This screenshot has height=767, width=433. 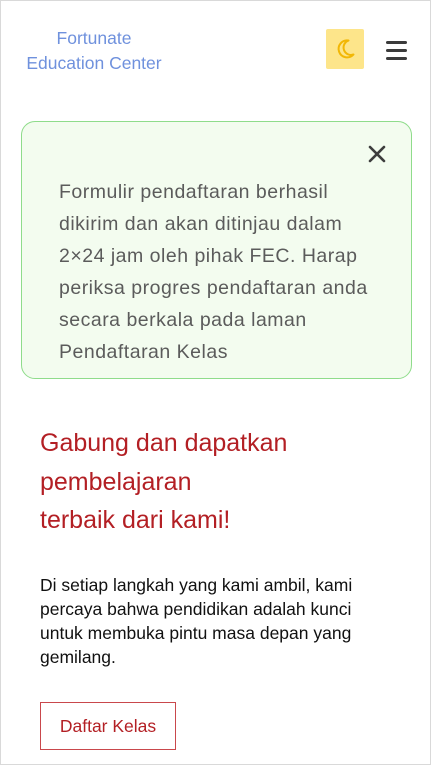 I want to click on moon-icon, so click(x=346, y=49).